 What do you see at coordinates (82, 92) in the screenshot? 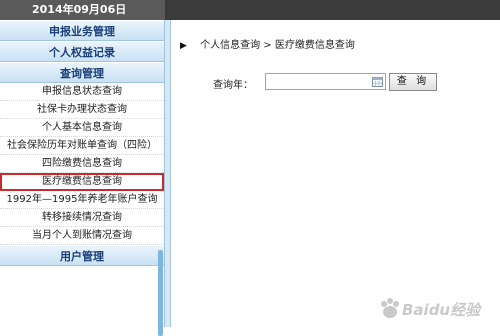
I see `sidebar-item-declaration-status: 申报信息状态查询` at bounding box center [82, 92].